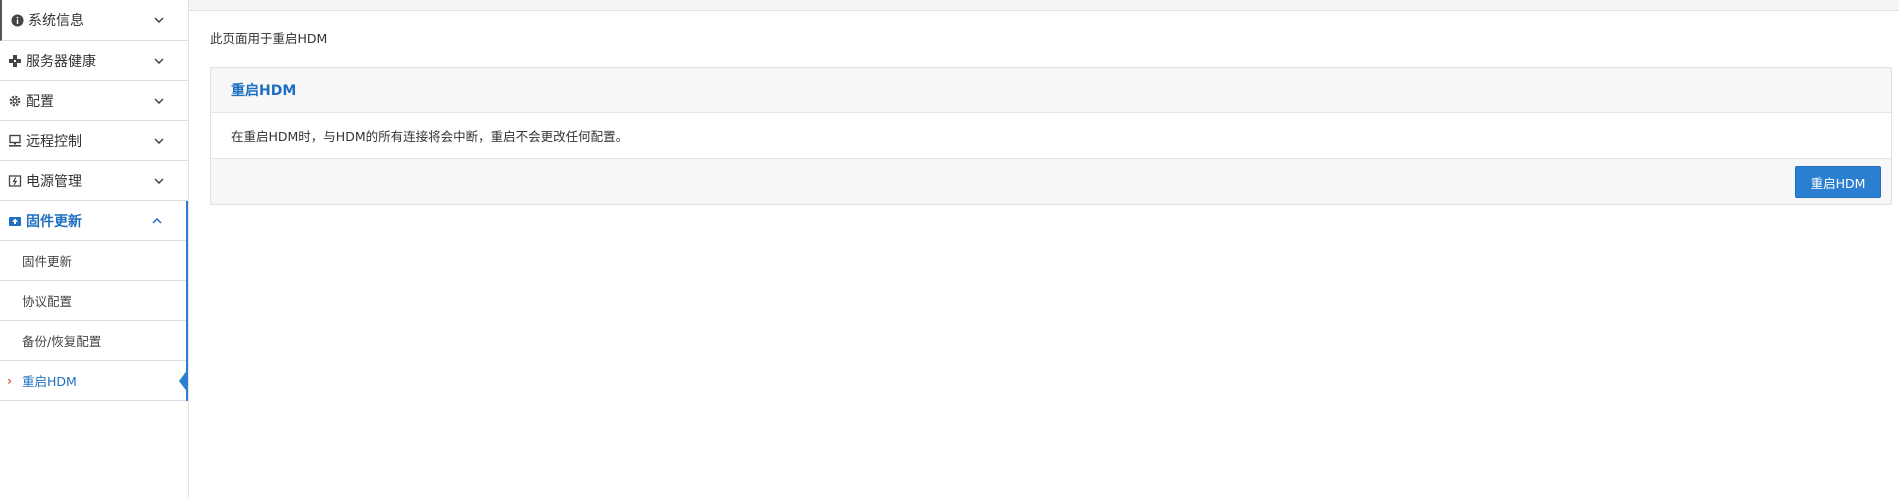 The width and height of the screenshot is (1899, 499). Describe the element at coordinates (1044, 5) in the screenshot. I see `top-bar` at that location.